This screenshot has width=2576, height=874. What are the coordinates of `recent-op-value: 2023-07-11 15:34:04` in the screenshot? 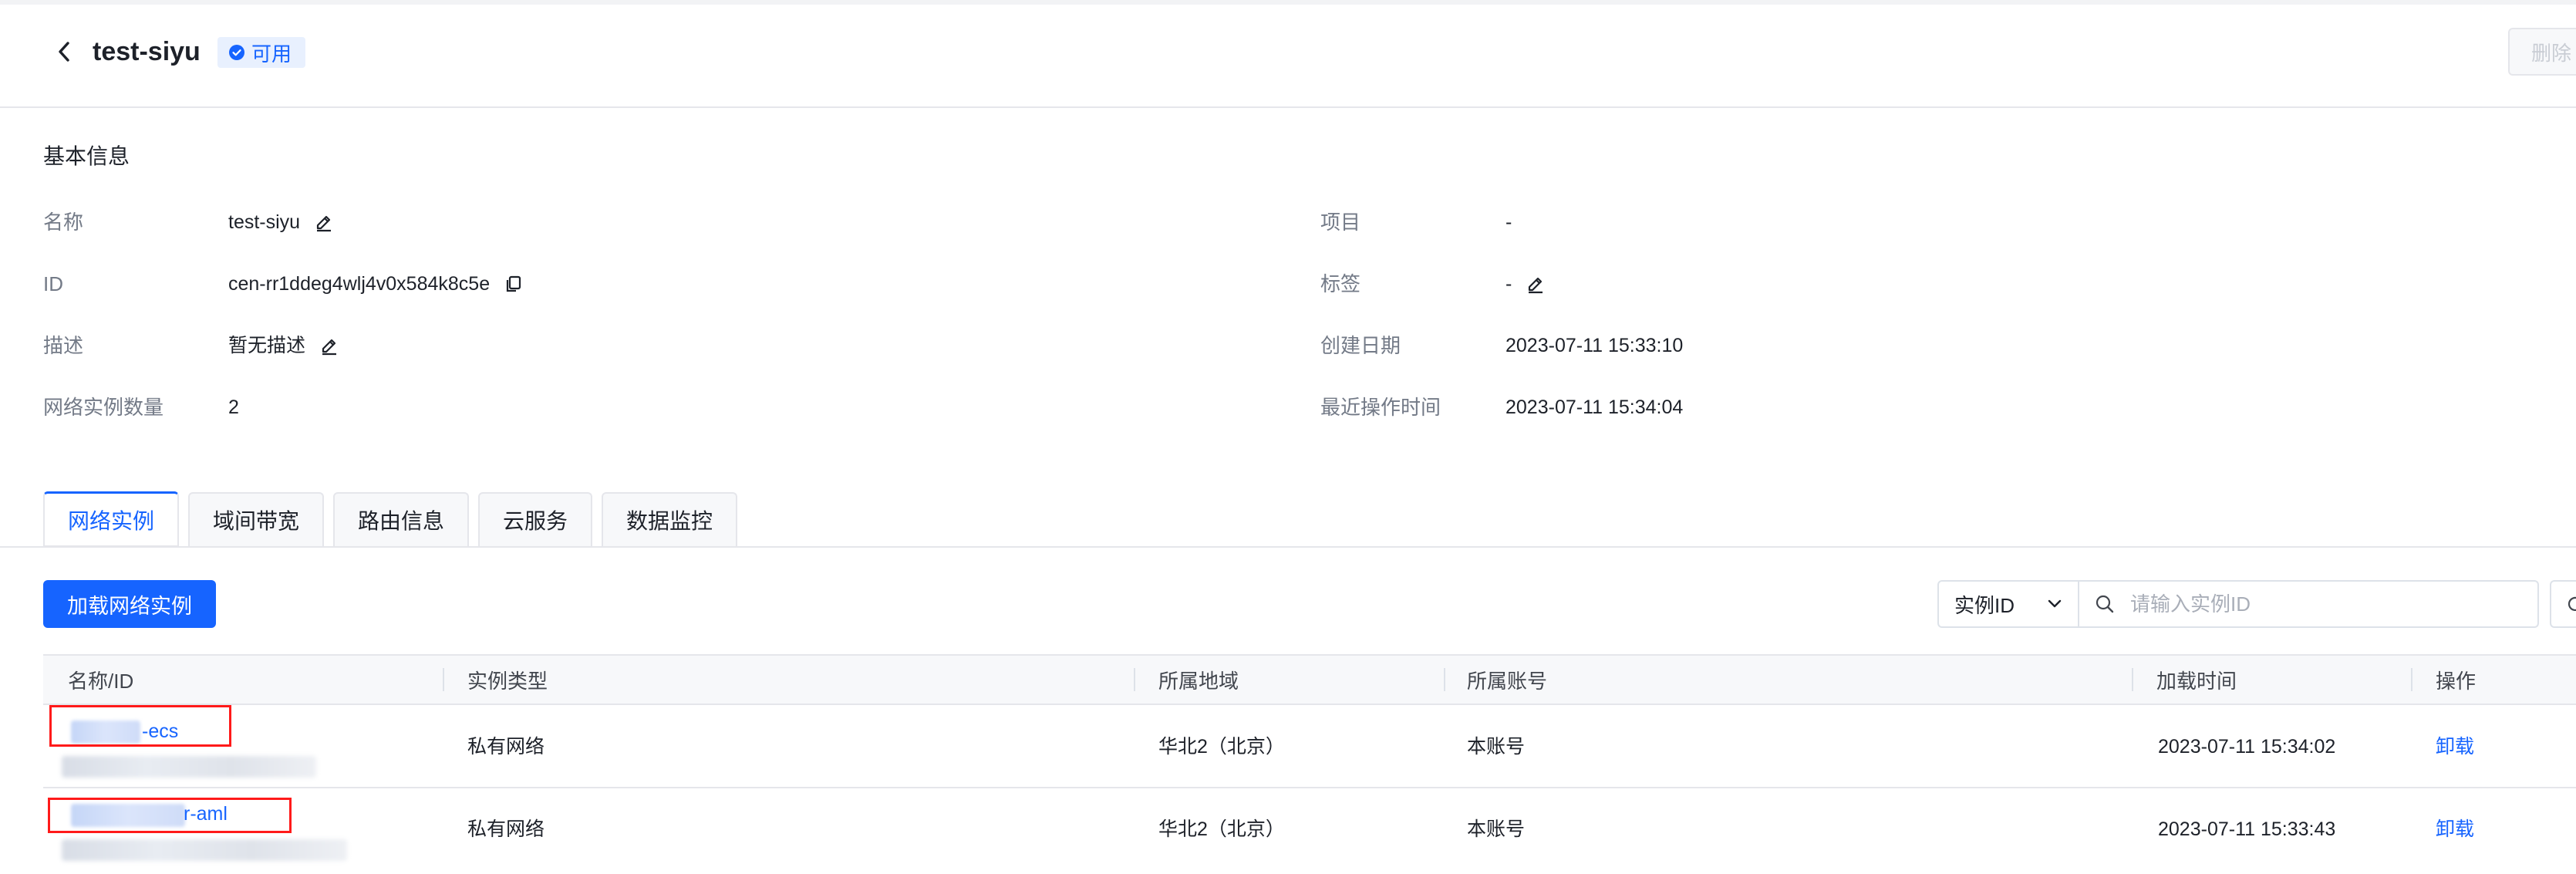 It's located at (1594, 408).